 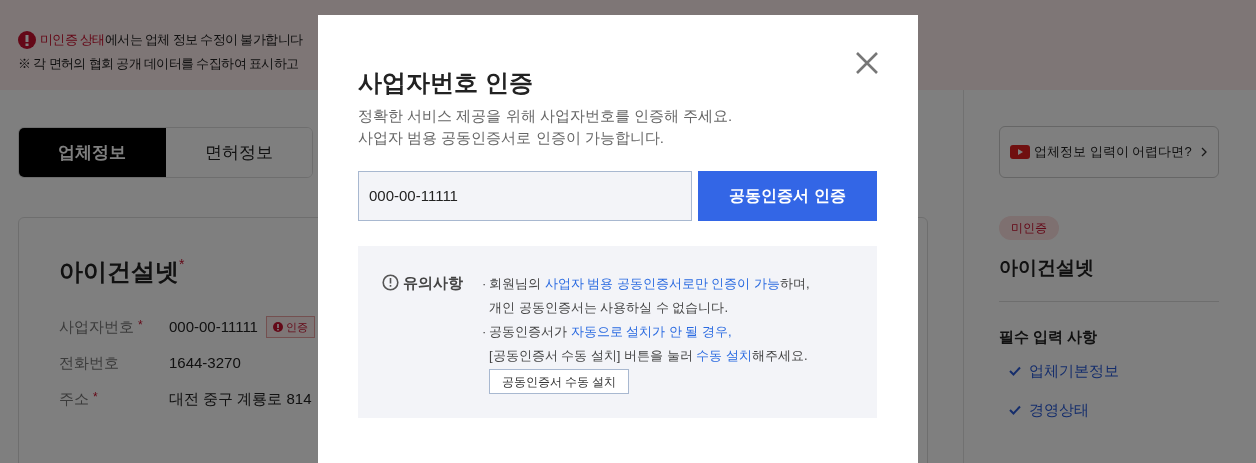 What do you see at coordinates (648, 344) in the screenshot?
I see `notice-text: 공동인증서가 자동으로 설치가 안 될 경우, [공동인증서 수동 설치] 버튼을 눌러 수동 설치해주세요.` at bounding box center [648, 344].